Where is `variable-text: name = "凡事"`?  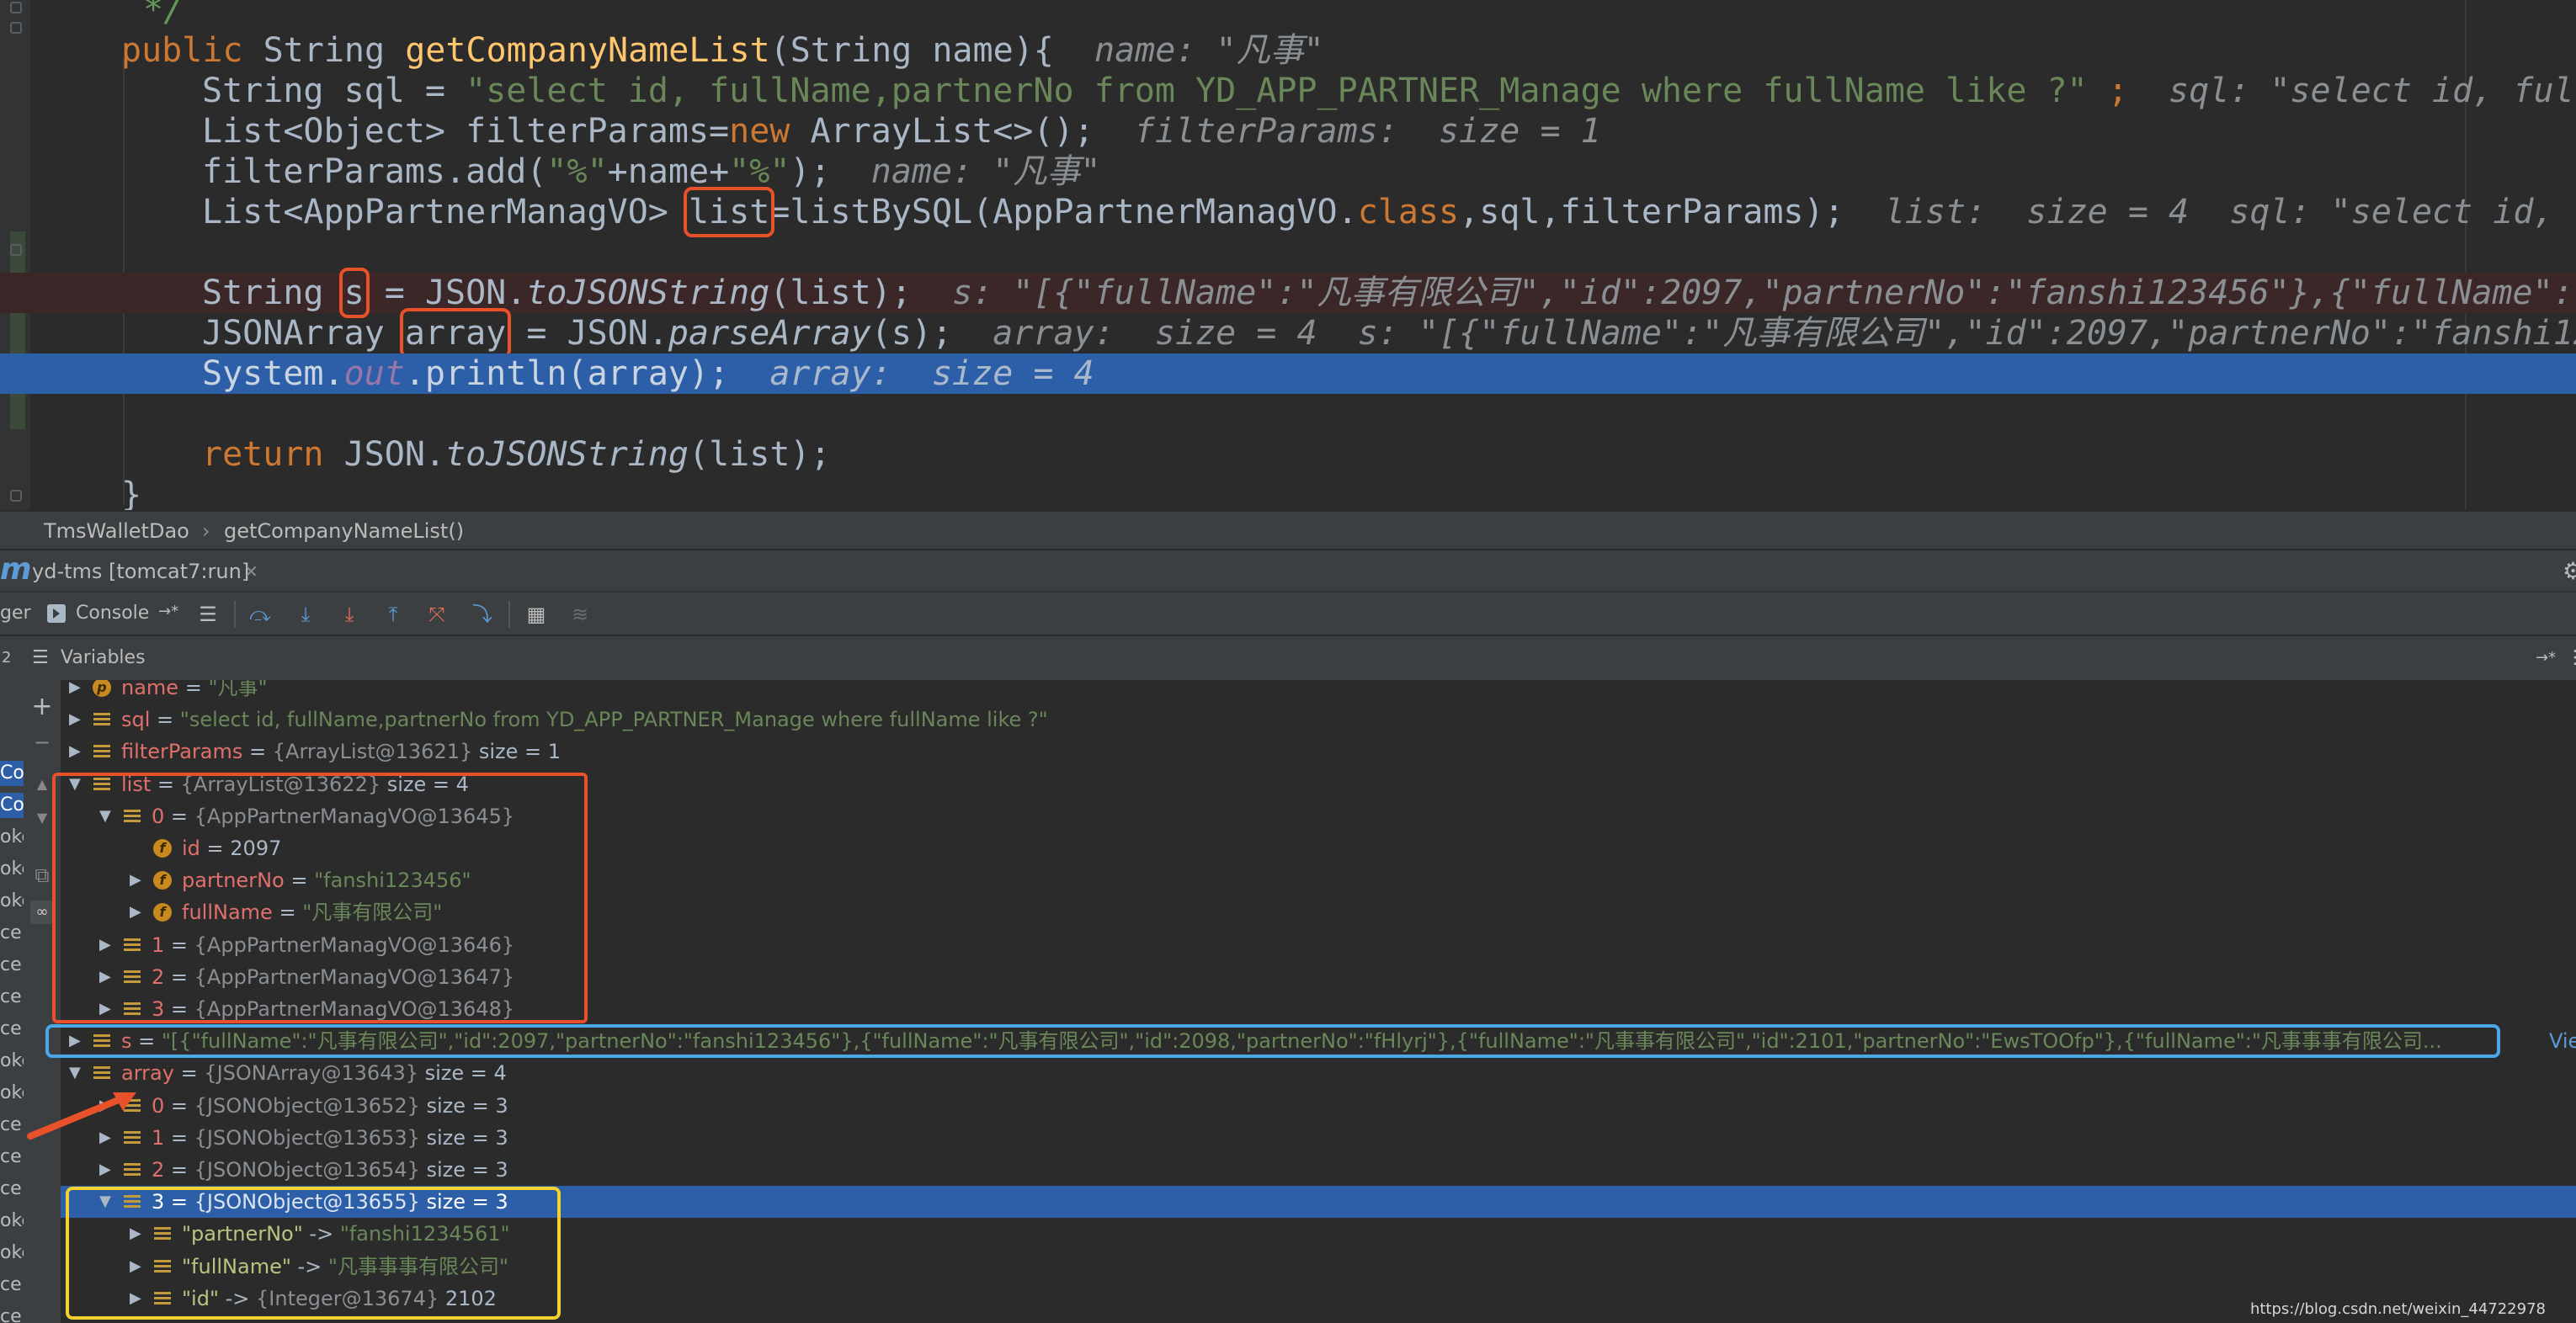 variable-text: name = "凡事" is located at coordinates (195, 692).